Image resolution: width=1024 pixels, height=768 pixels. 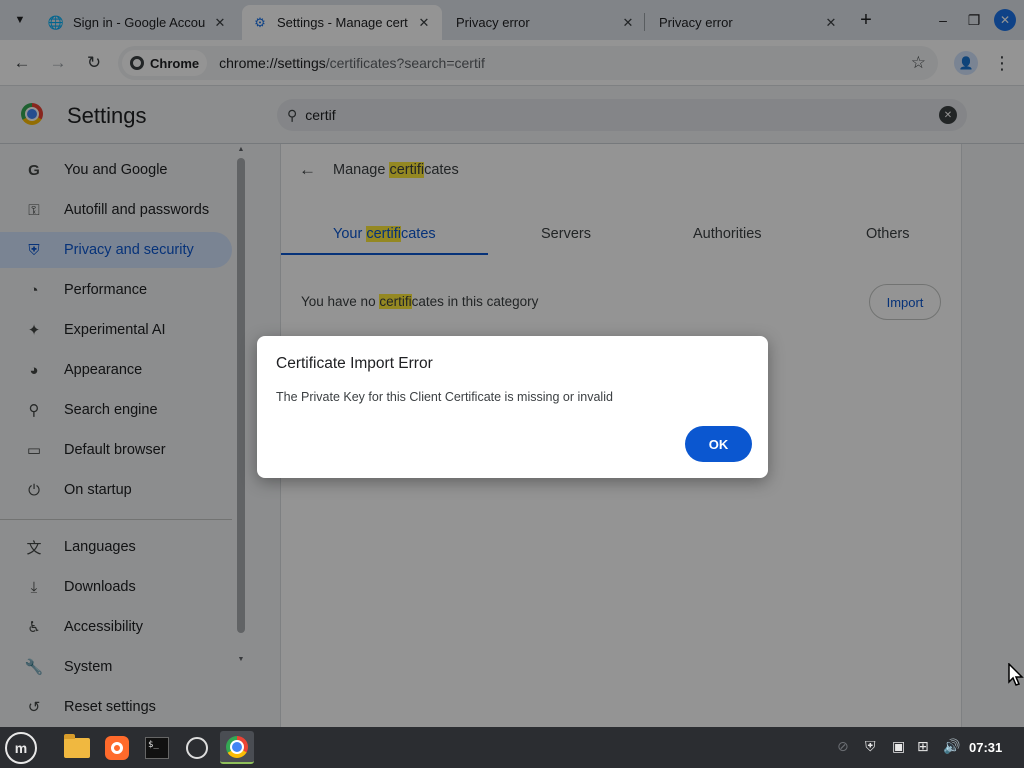 I want to click on firefox-launcher, so click(x=117, y=747).